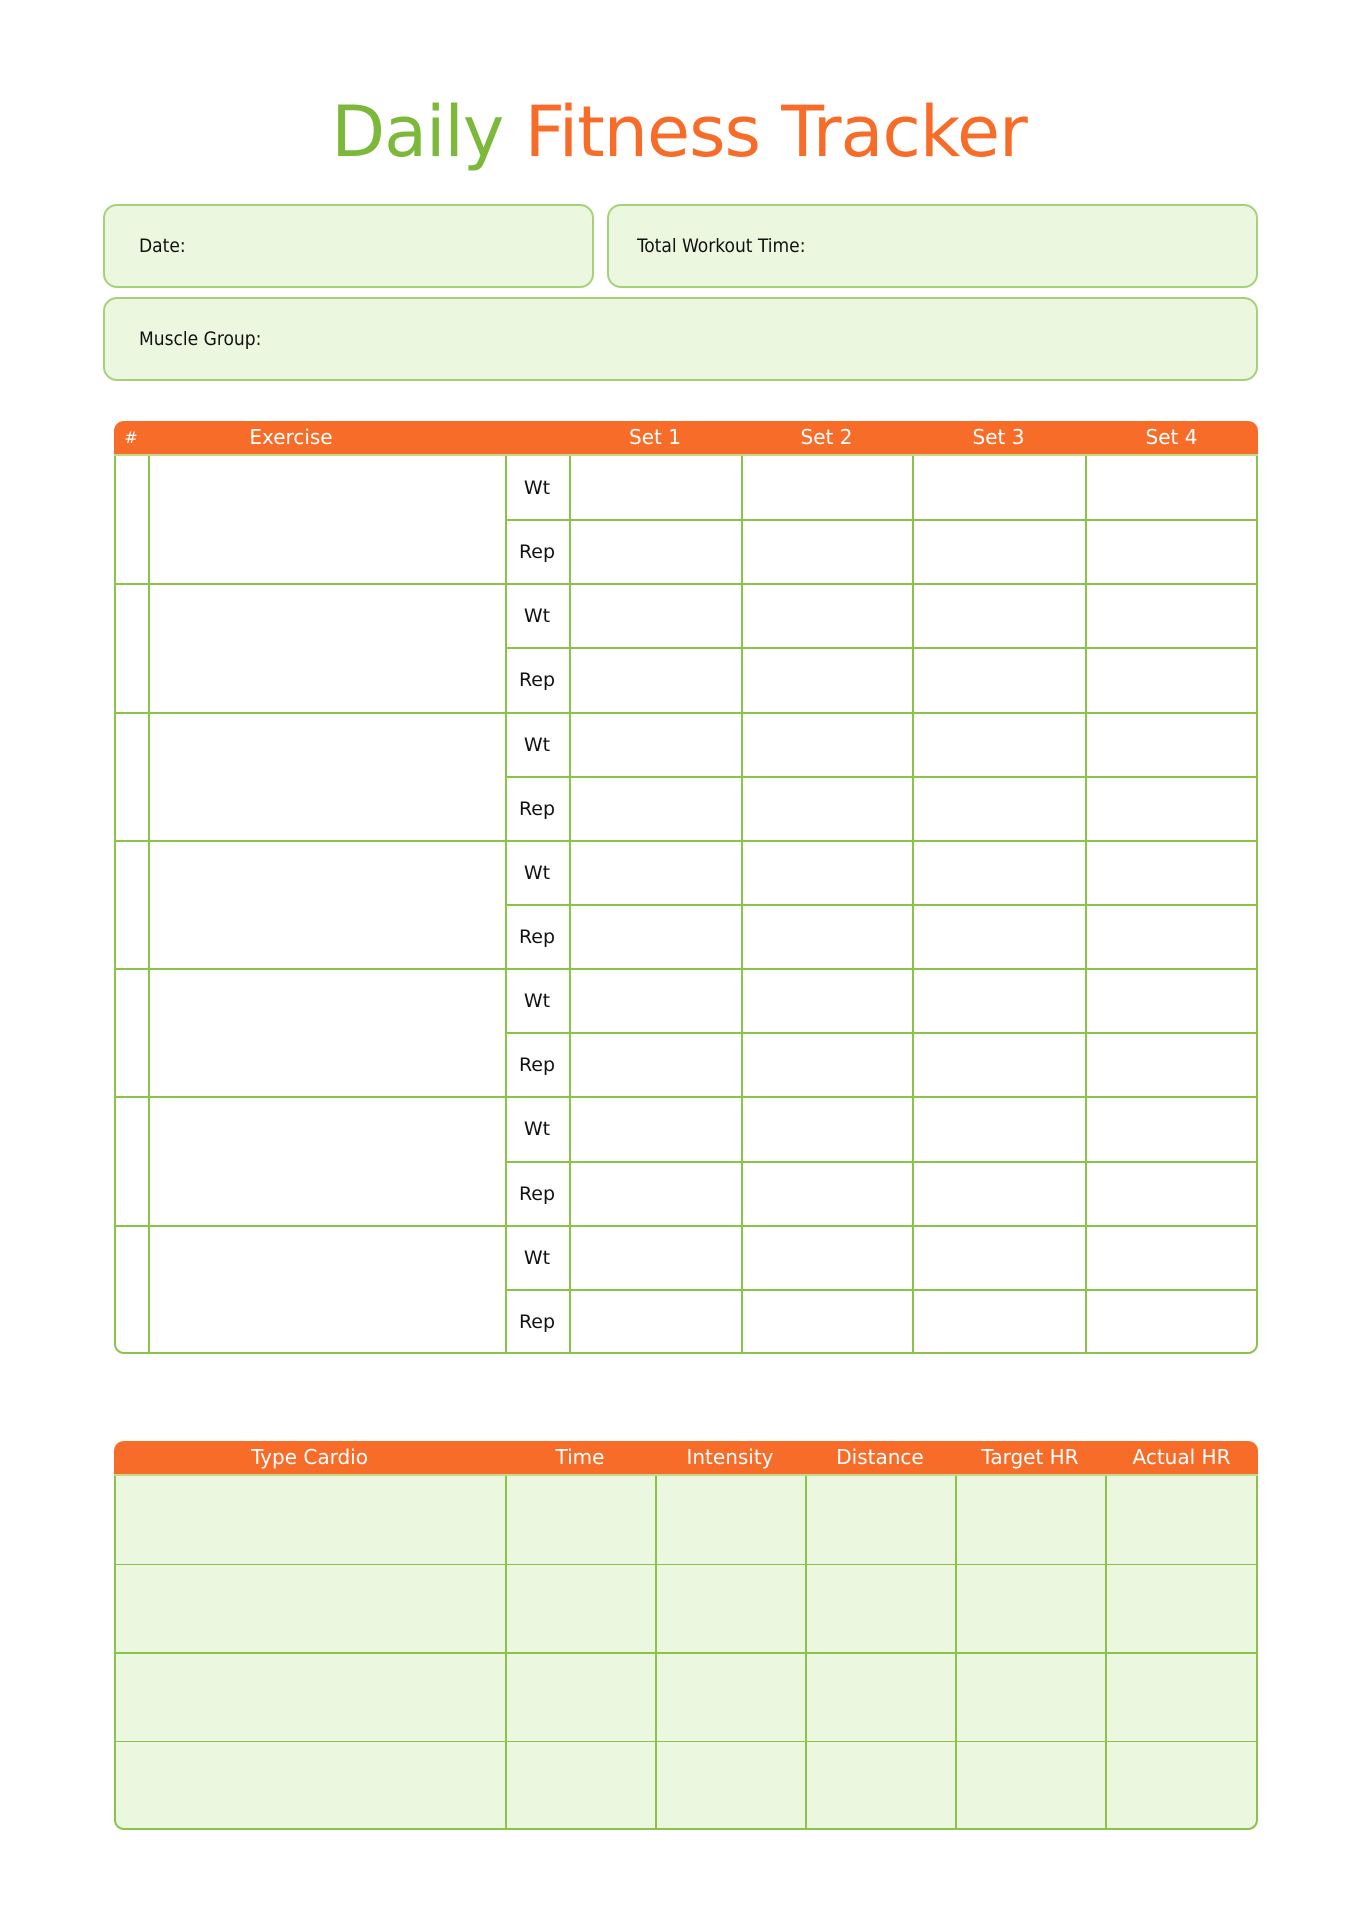 Image resolution: width=1358 pixels, height=1920 pixels. I want to click on weight-label: Wt, so click(537, 1001).